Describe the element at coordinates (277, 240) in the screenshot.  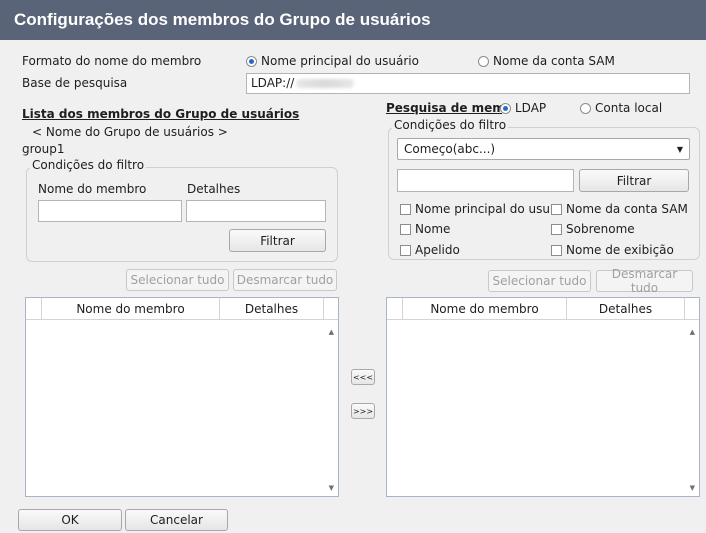
I see `left-filter-button: Filtrar` at that location.